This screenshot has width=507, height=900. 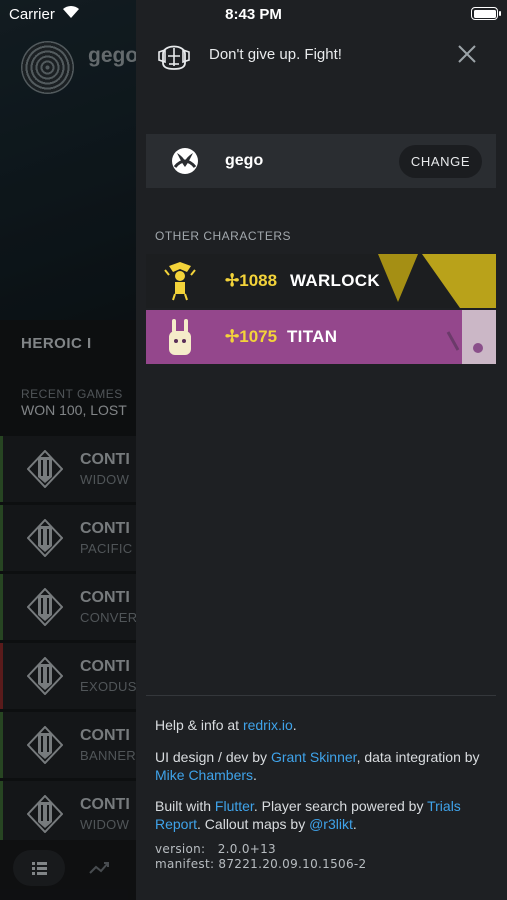 What do you see at coordinates (185, 806) in the screenshot?
I see `built-prefix: Built with` at bounding box center [185, 806].